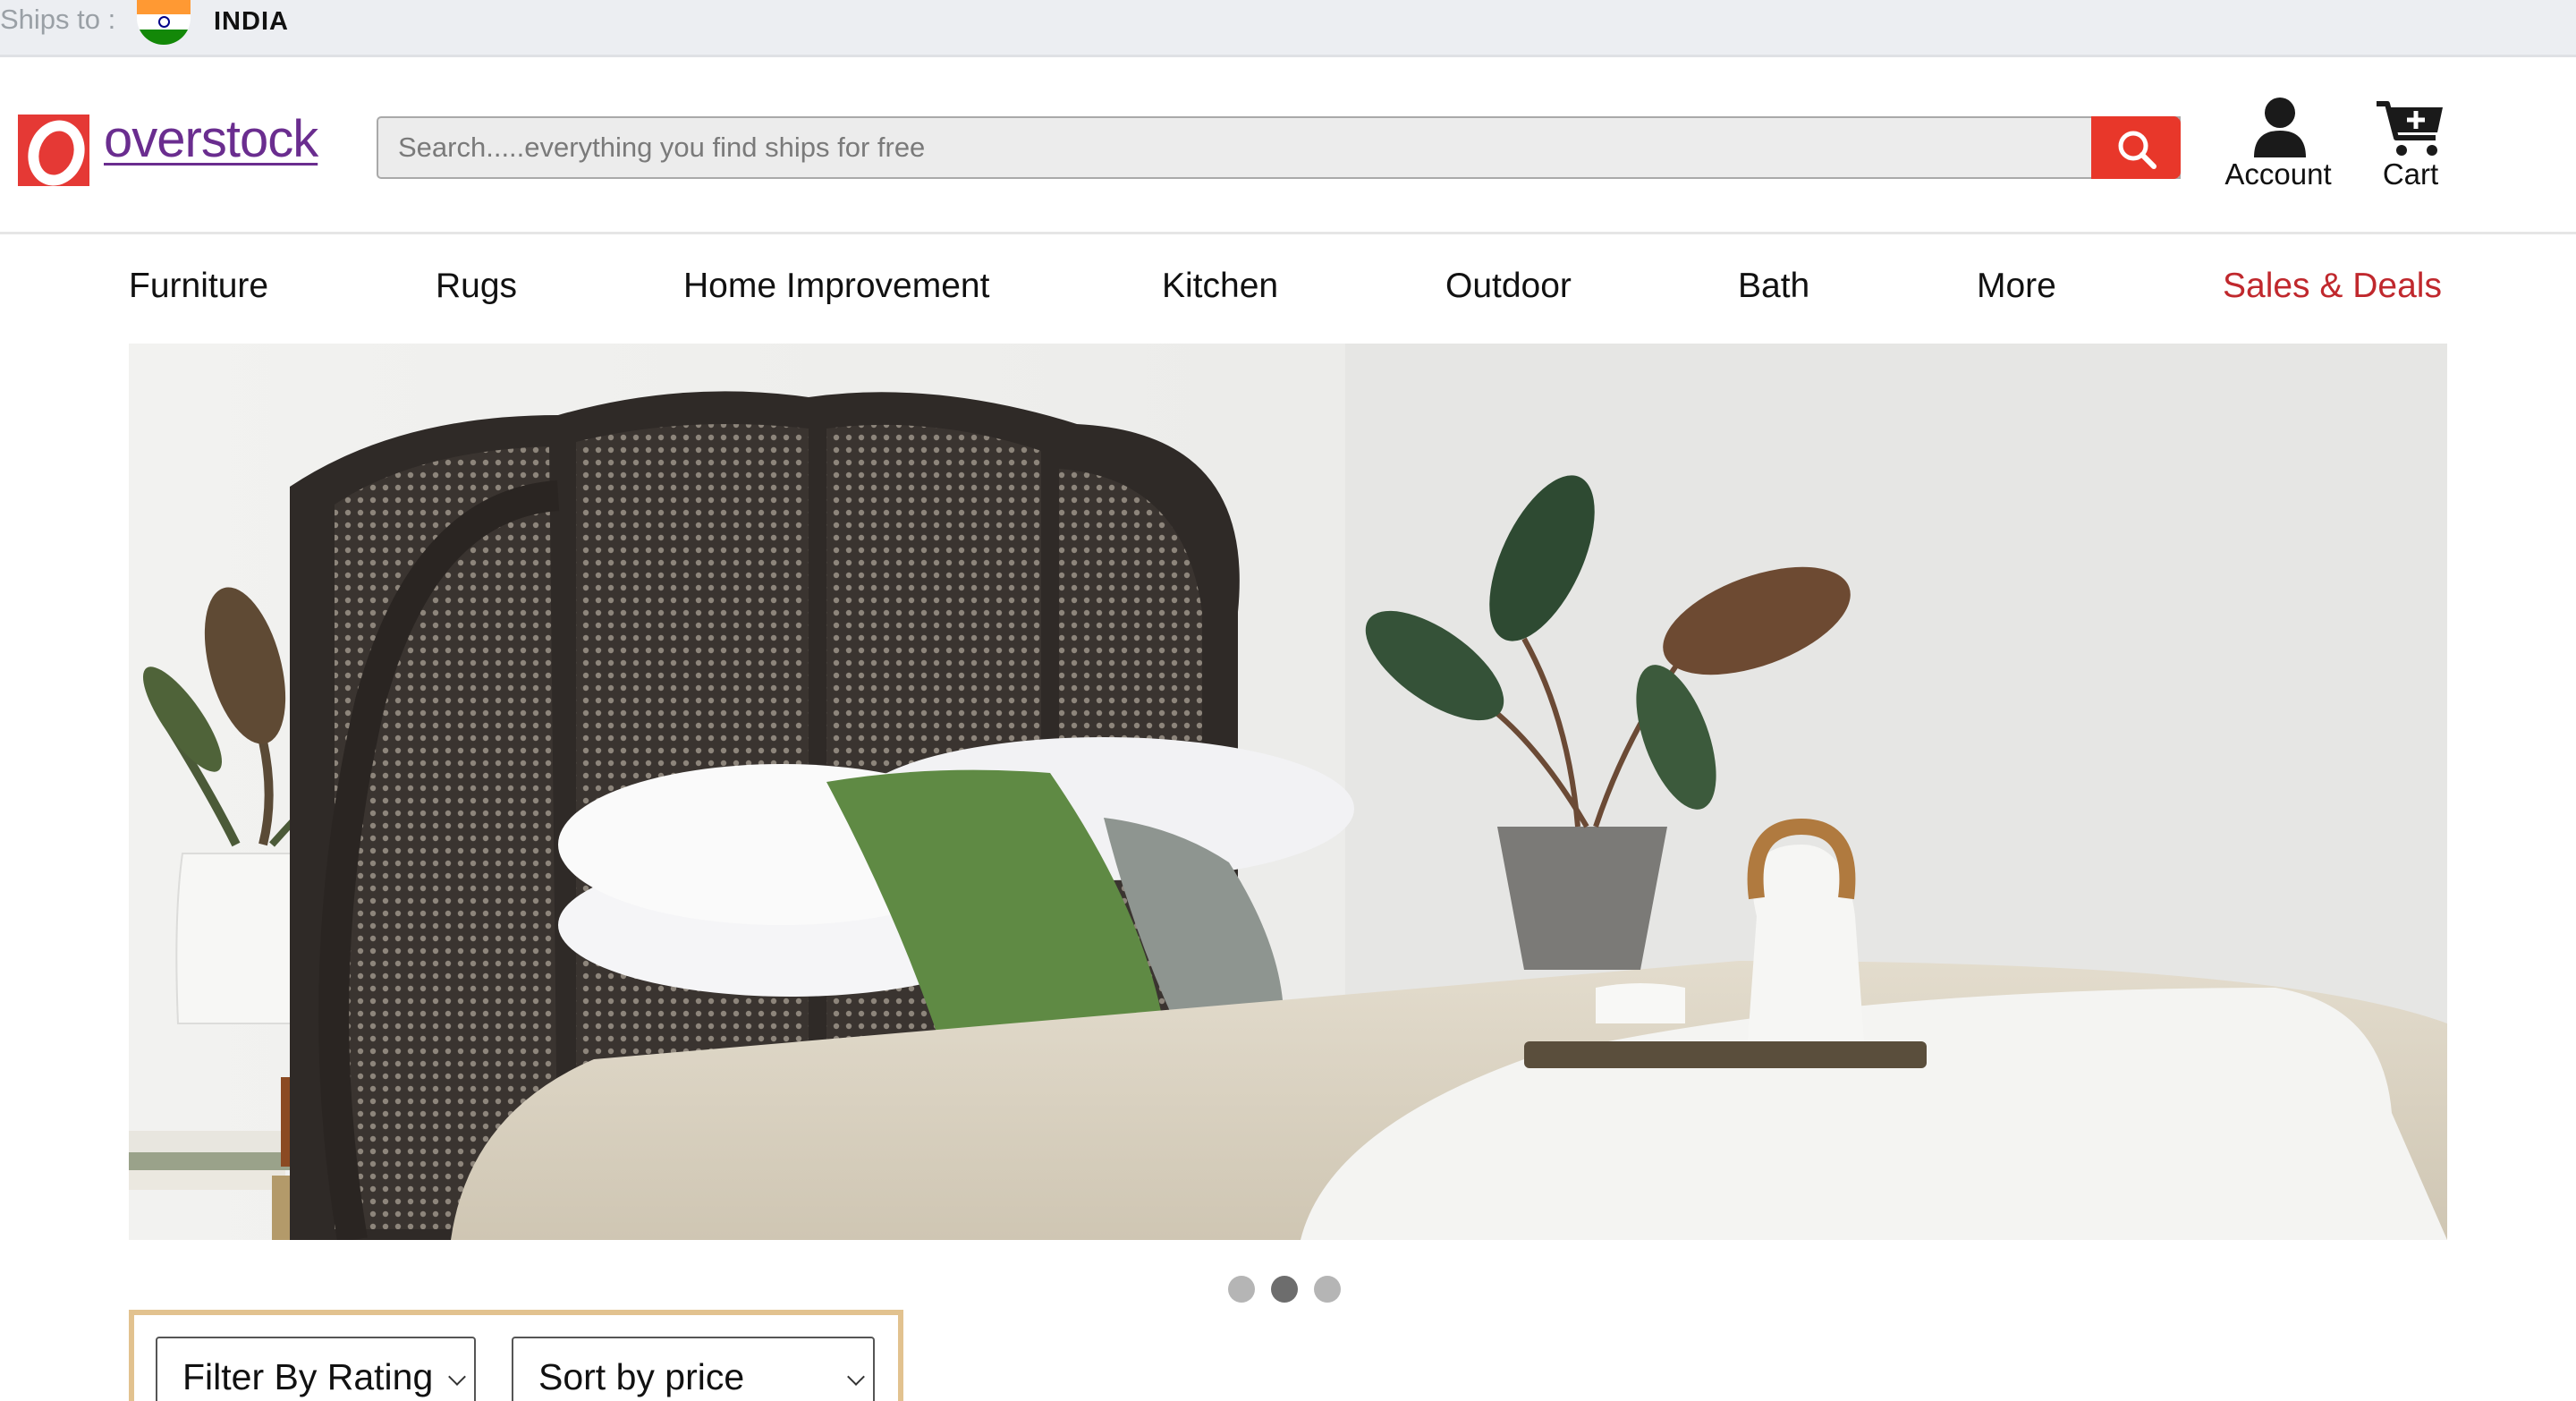 The height and width of the screenshot is (1401, 2576). What do you see at coordinates (58, 19) in the screenshot?
I see `ships-to-label: Ships to :` at bounding box center [58, 19].